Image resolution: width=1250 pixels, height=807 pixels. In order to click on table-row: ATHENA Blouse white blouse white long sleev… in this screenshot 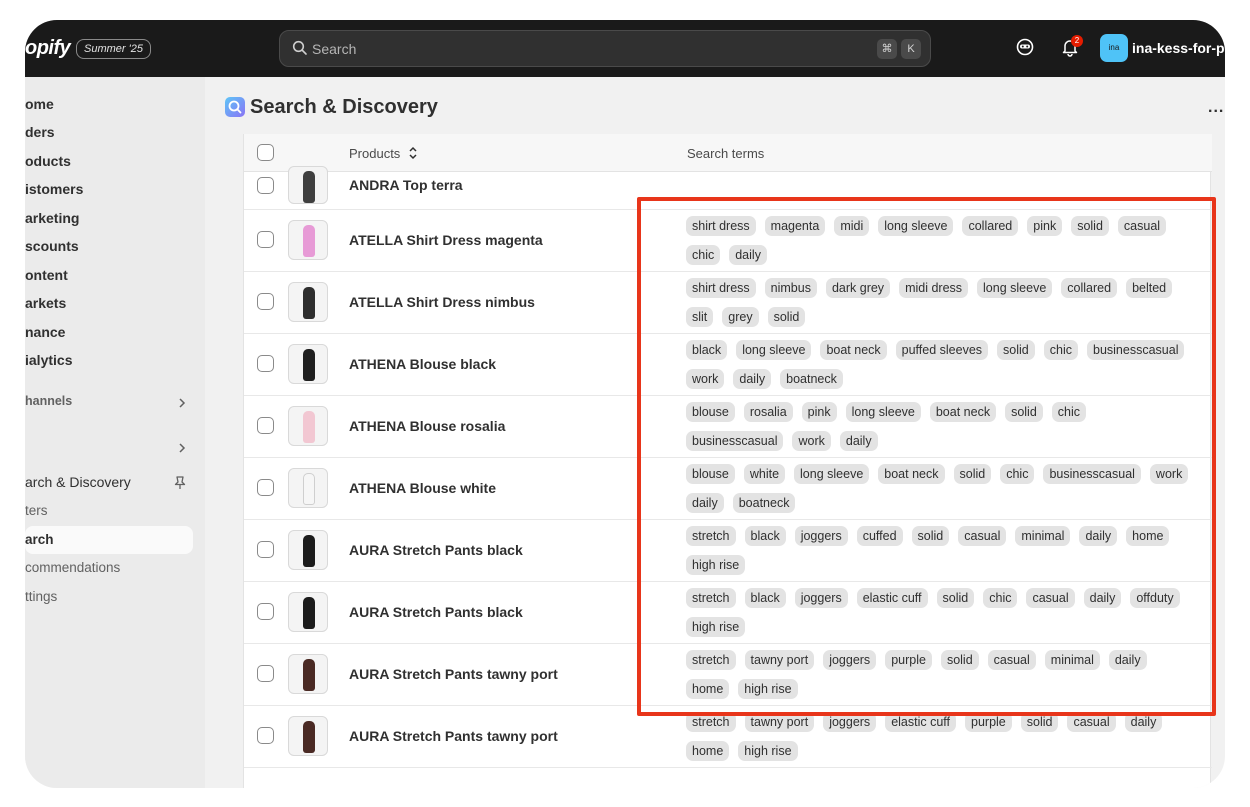, I will do `click(728, 489)`.